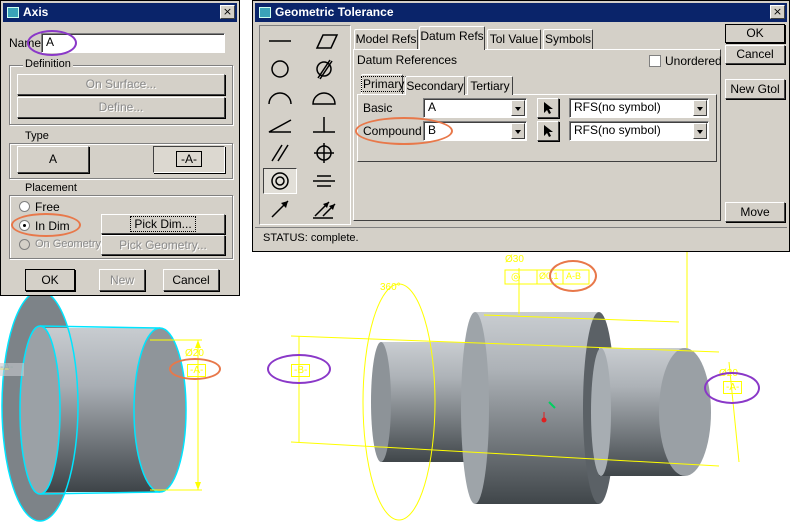 This screenshot has height=530, width=795. What do you see at coordinates (518, 131) in the screenshot?
I see `compound-dropdown-arrow-icon` at bounding box center [518, 131].